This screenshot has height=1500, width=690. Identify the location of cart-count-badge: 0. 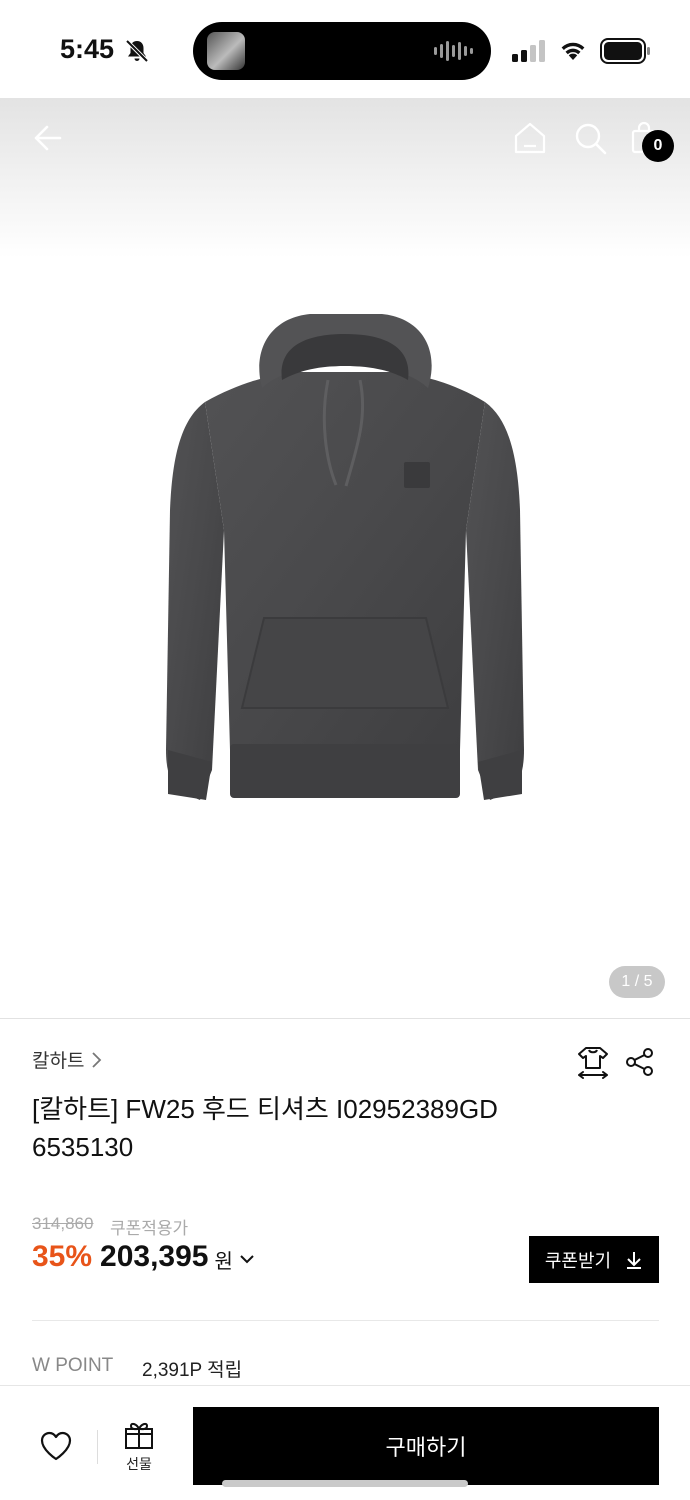
(658, 146).